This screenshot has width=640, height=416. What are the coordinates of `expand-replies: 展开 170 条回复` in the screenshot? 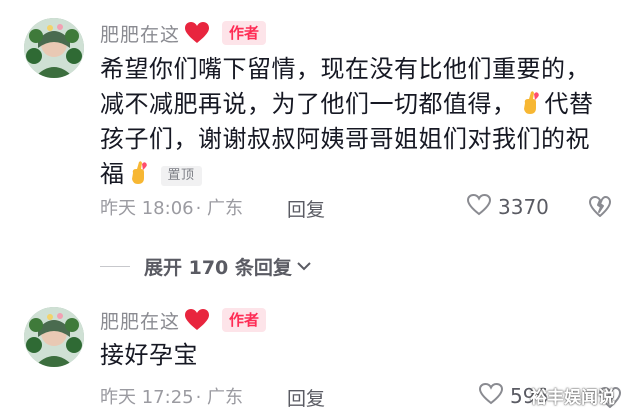 It's located at (206, 266).